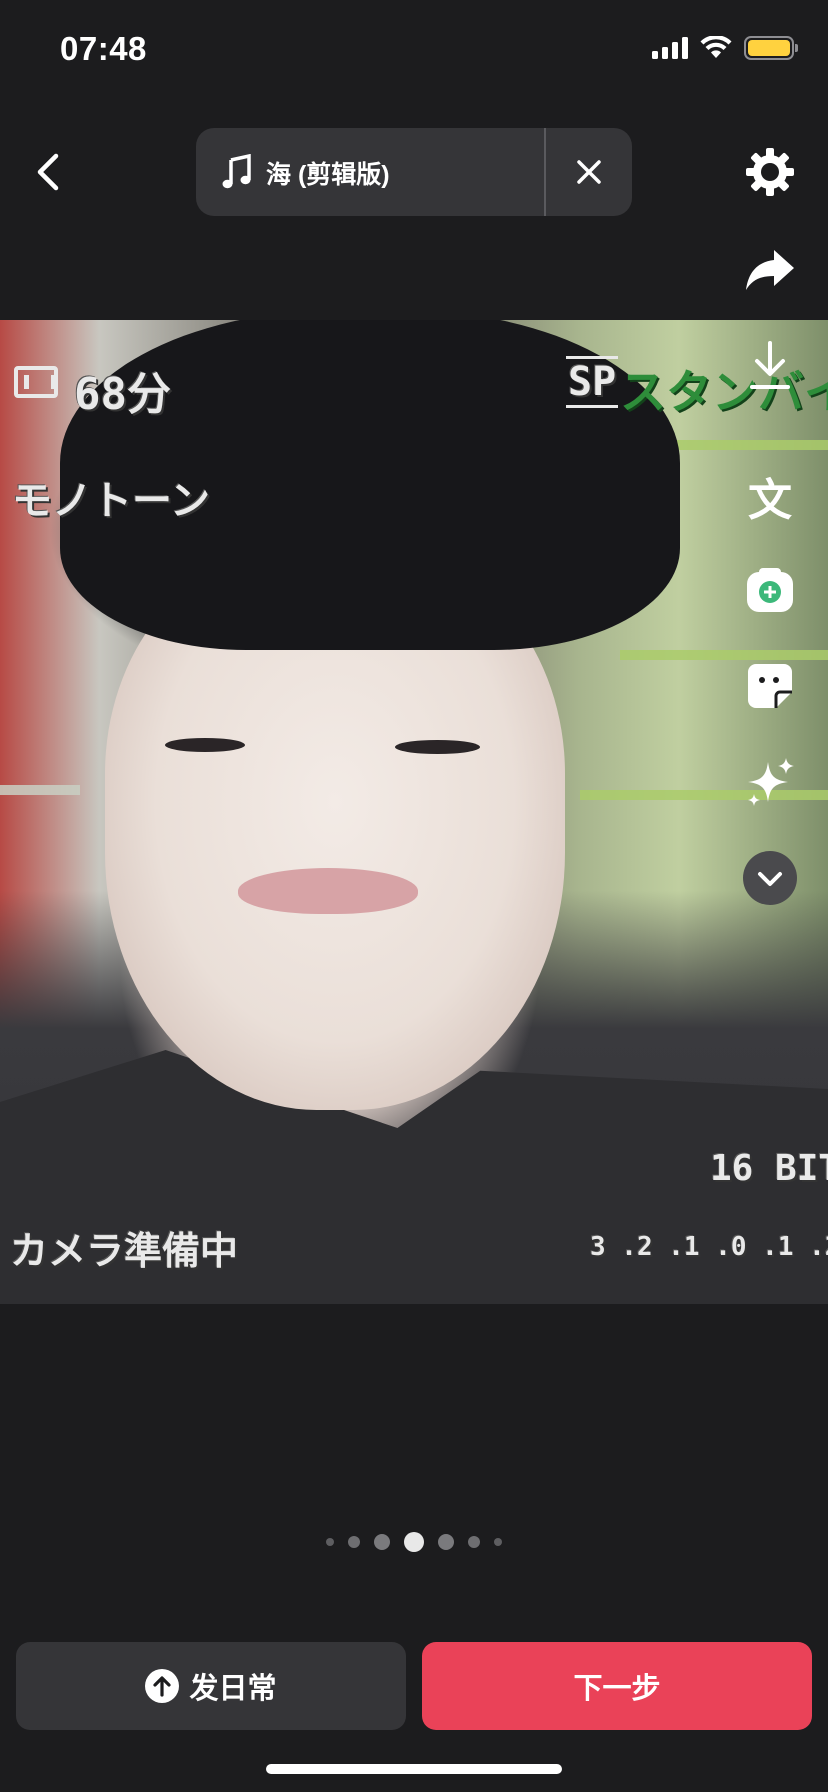 This screenshot has width=828, height=1792. Describe the element at coordinates (414, 1769) in the screenshot. I see `home-indicator` at that location.